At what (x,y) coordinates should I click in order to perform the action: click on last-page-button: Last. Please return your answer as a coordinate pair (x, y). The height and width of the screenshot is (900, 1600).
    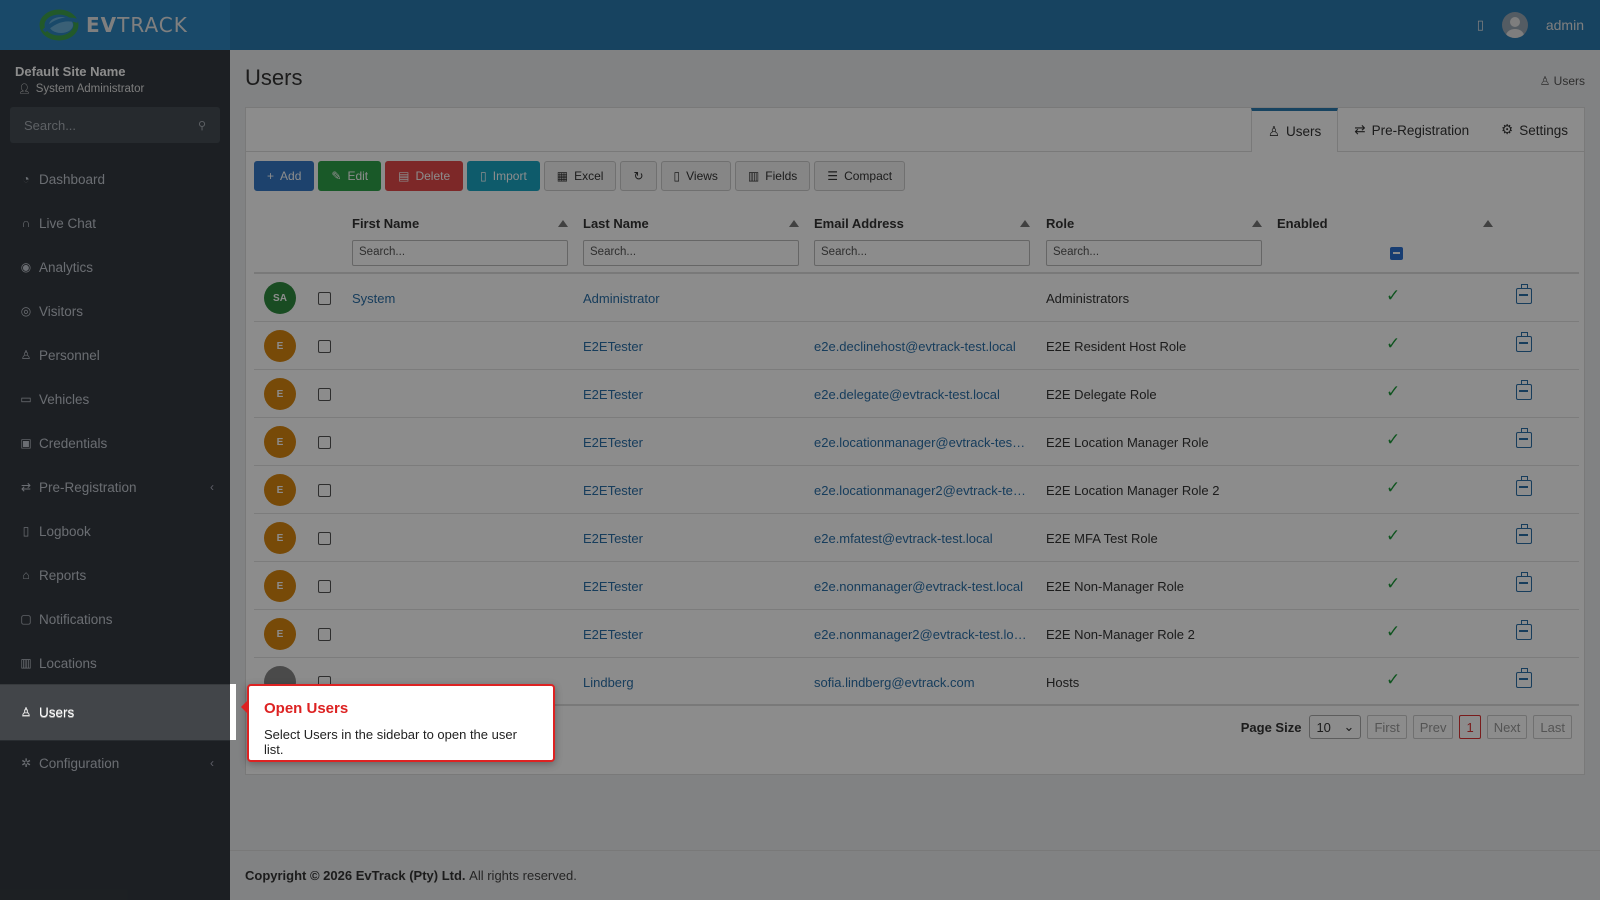
    Looking at the image, I should click on (1552, 727).